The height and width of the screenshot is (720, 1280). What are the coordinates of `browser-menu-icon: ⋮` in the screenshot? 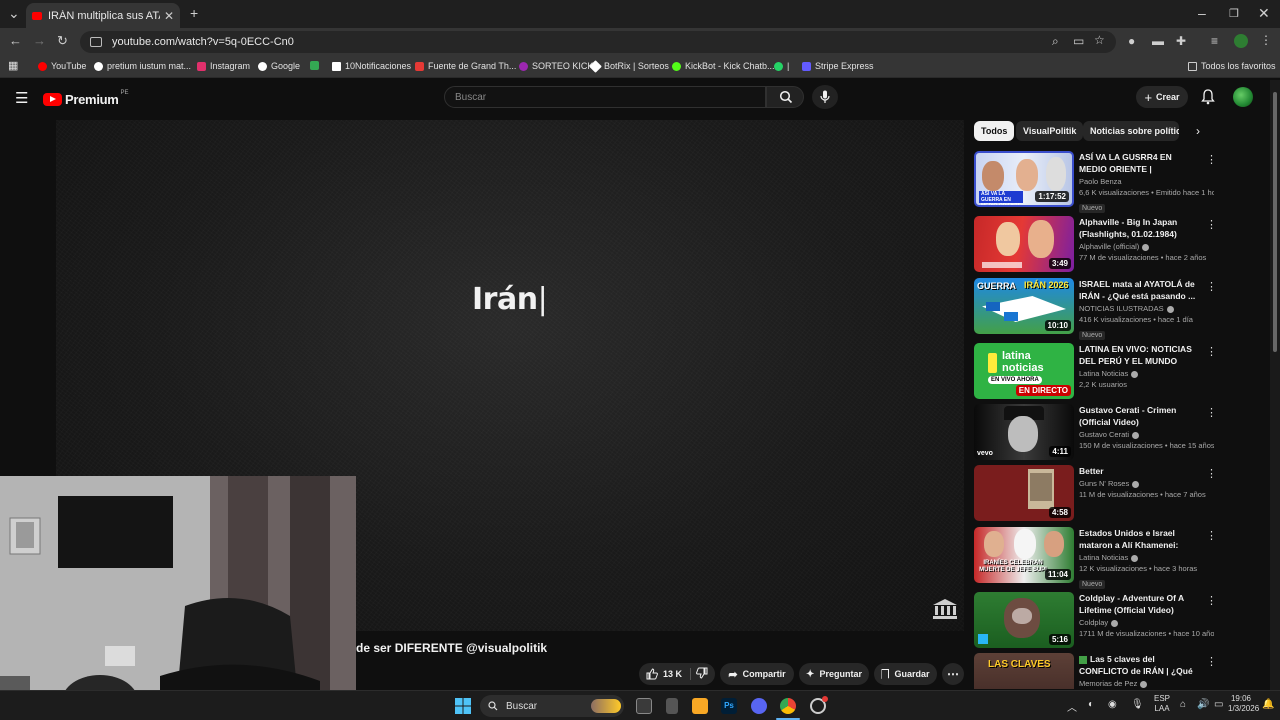 It's located at (1266, 40).